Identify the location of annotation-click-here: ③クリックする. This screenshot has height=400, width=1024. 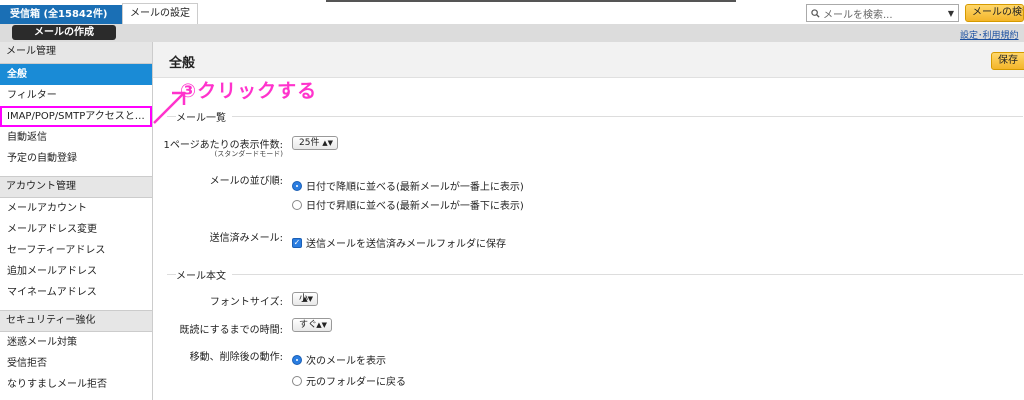
(249, 91).